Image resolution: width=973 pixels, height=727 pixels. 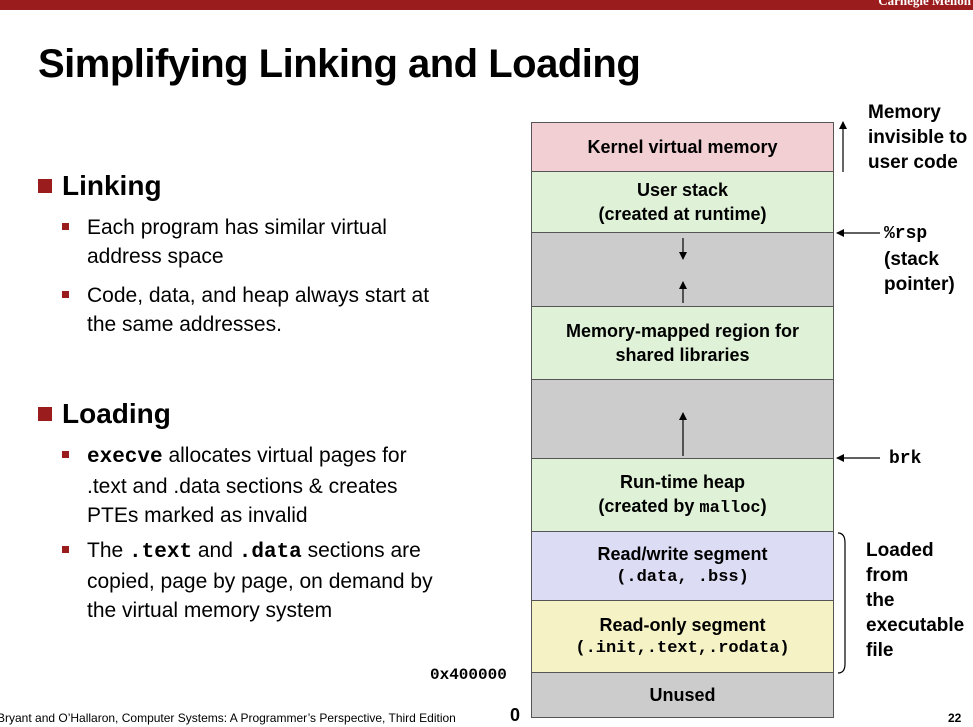 What do you see at coordinates (904, 112) in the screenshot?
I see `invisible-label-line1: Memory` at bounding box center [904, 112].